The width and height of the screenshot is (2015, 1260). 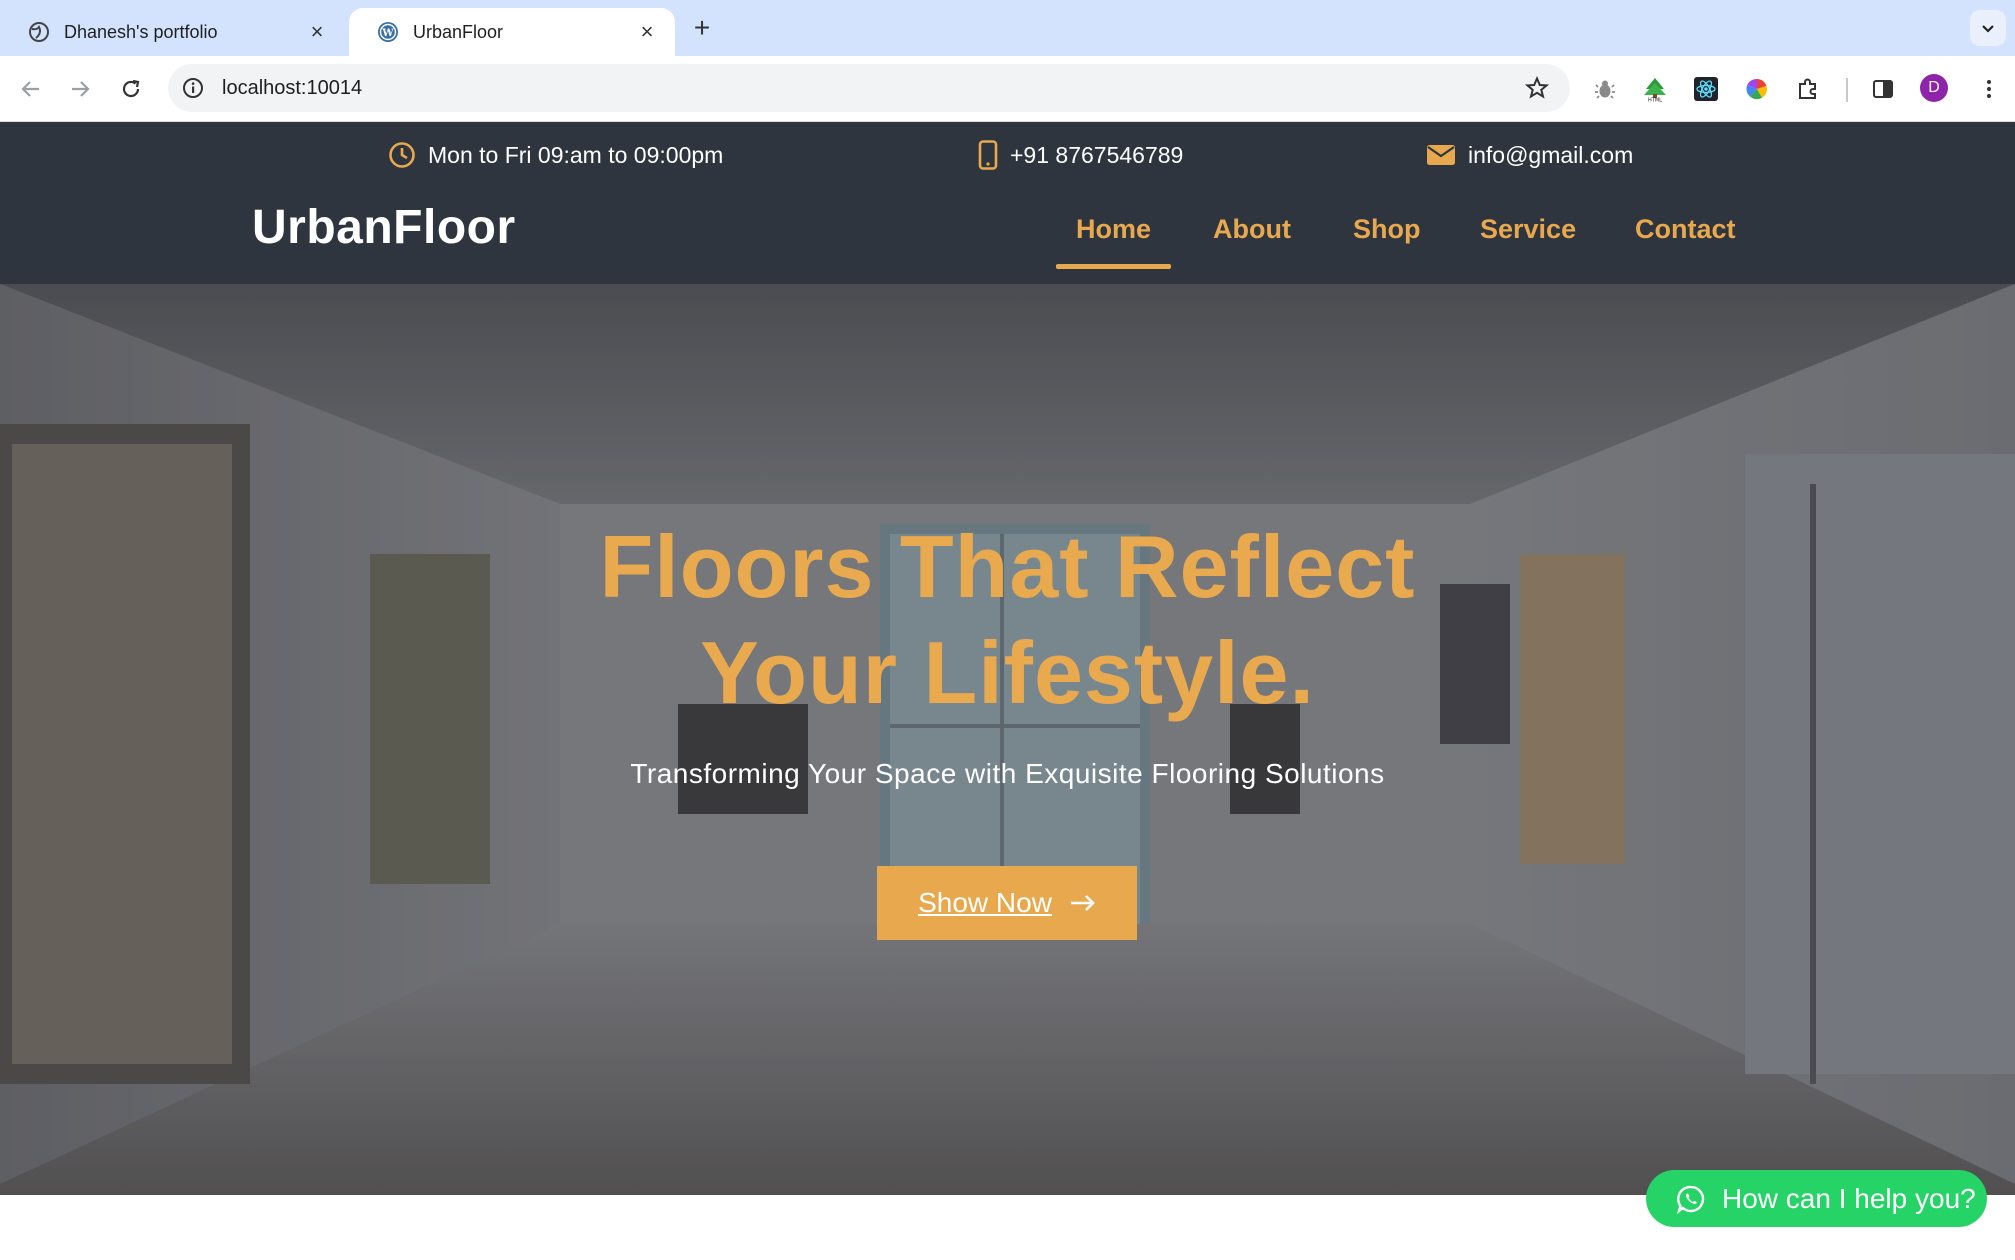 I want to click on url-text: localhost:10014, so click(x=292, y=87).